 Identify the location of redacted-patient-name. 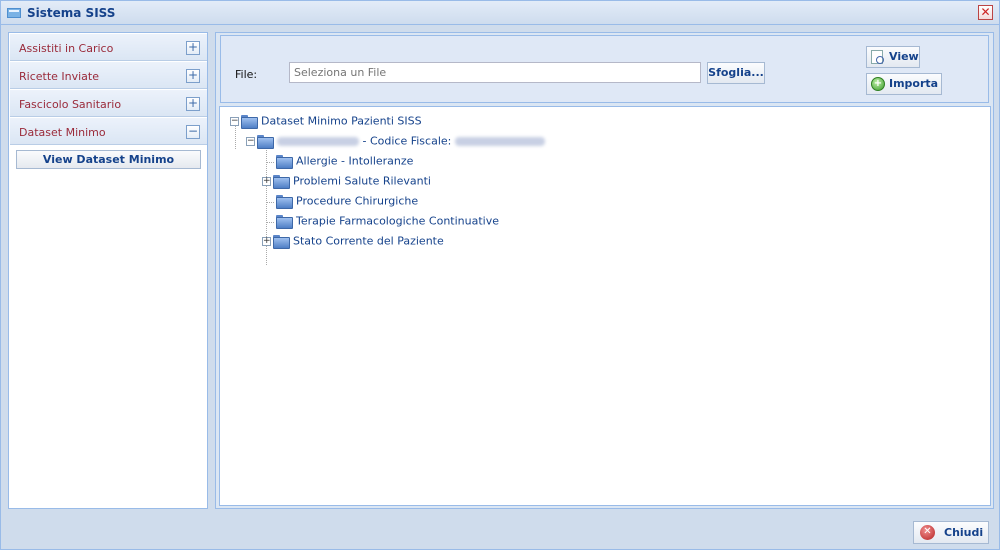
(318, 141).